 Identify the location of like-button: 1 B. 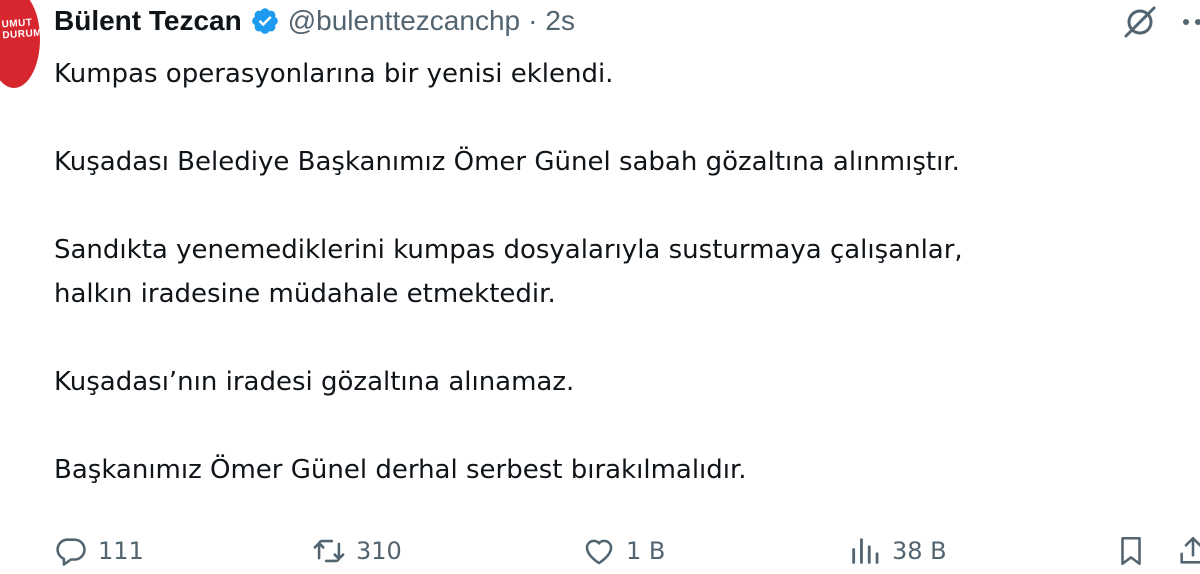
(623, 551).